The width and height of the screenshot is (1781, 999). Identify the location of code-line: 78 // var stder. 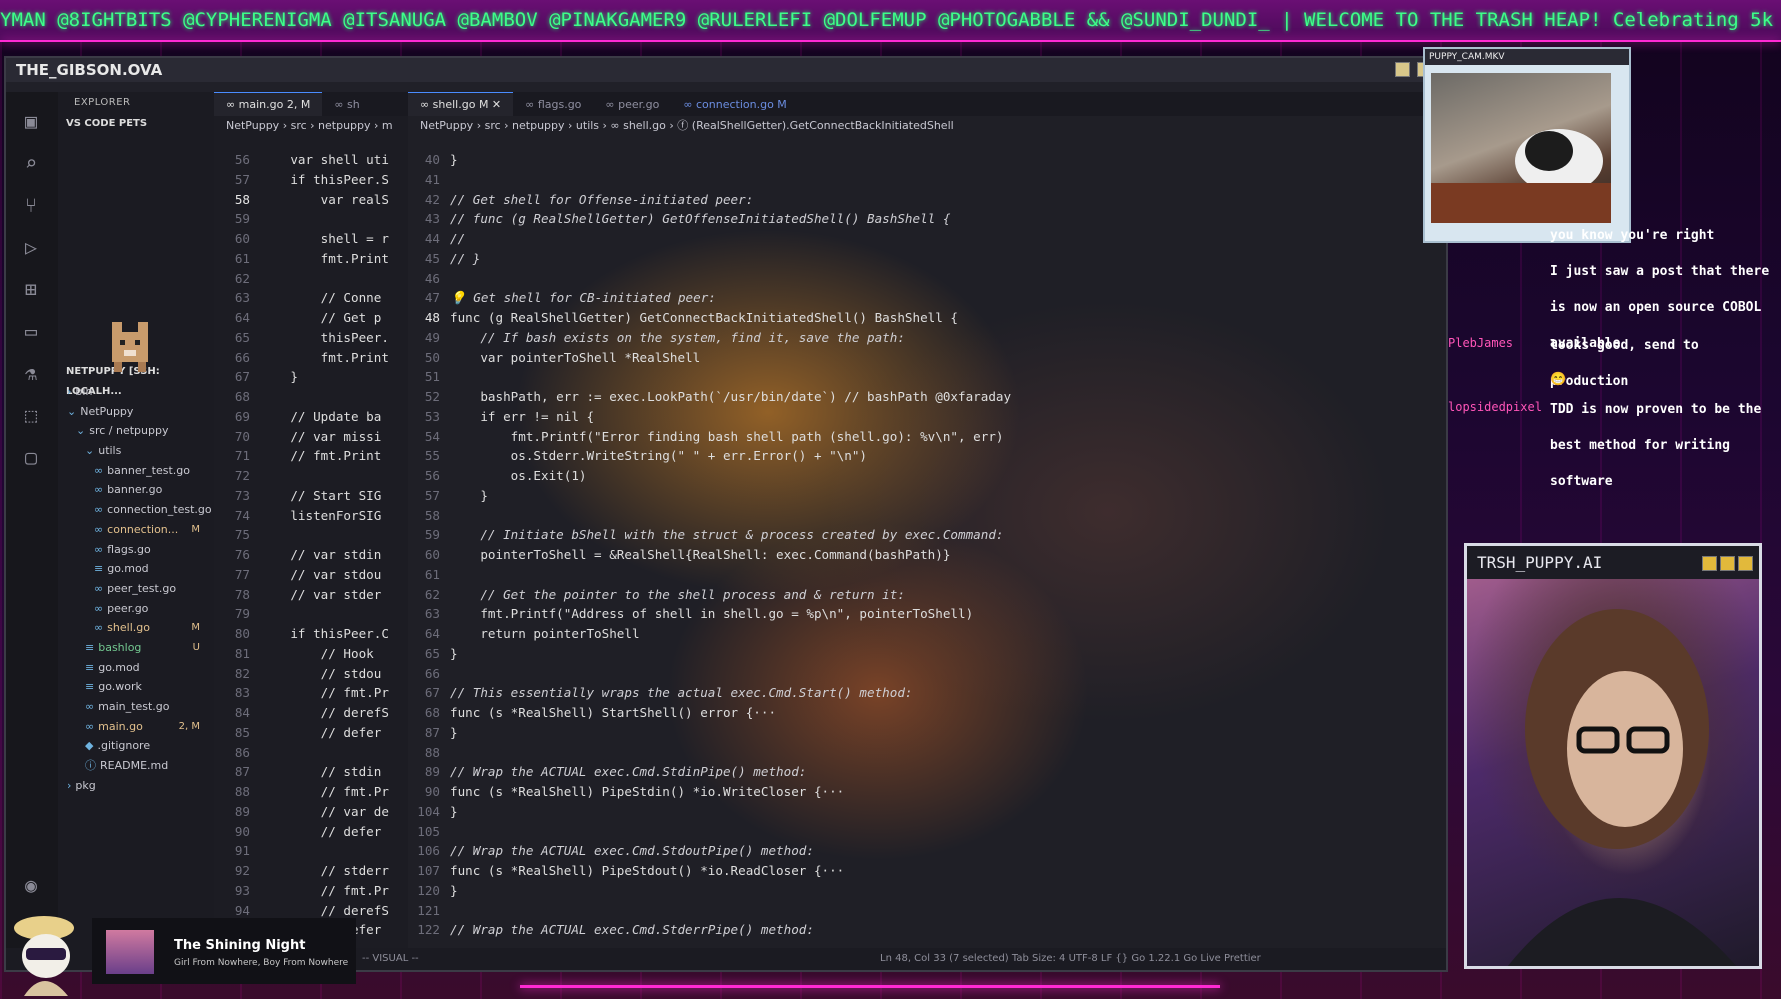
(311, 595).